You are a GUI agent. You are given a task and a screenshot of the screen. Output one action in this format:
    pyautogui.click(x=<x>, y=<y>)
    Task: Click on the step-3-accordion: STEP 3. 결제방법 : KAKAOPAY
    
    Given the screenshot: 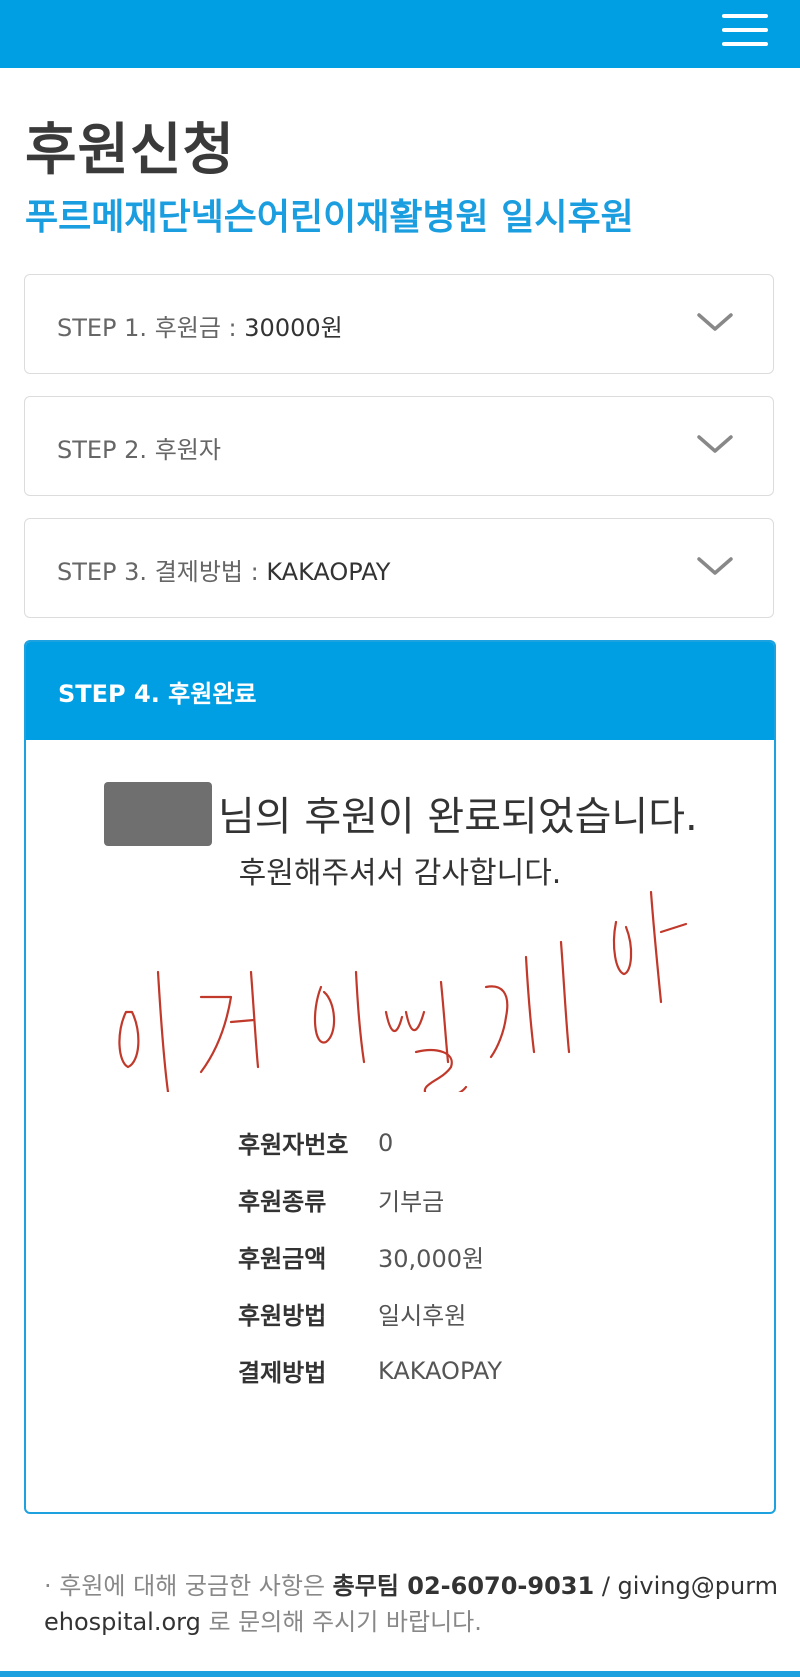 What is the action you would take?
    pyautogui.click(x=399, y=568)
    